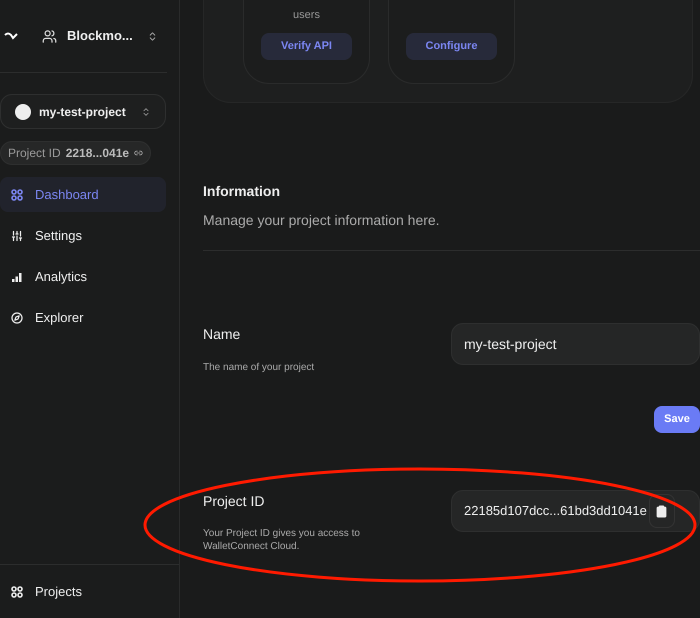 This screenshot has width=700, height=618. Describe the element at coordinates (306, 15) in the screenshot. I see `card-description: users` at that location.